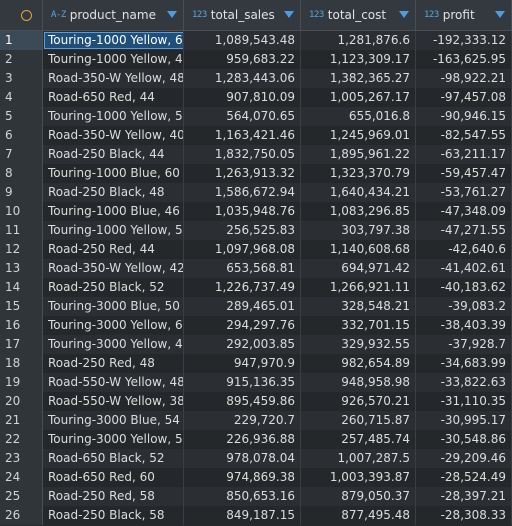 This screenshot has width=512, height=526. Describe the element at coordinates (21, 401) in the screenshot. I see `row-number: 20` at that location.